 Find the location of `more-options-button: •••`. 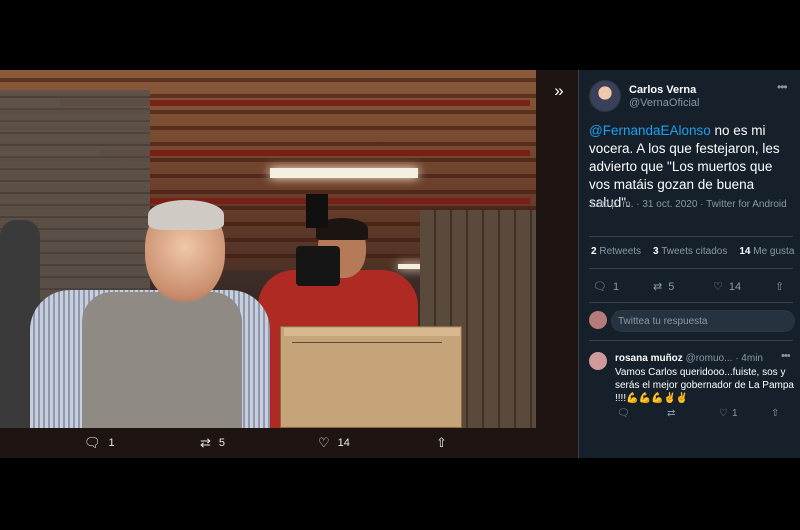

more-options-button: ••• is located at coordinates (782, 87).